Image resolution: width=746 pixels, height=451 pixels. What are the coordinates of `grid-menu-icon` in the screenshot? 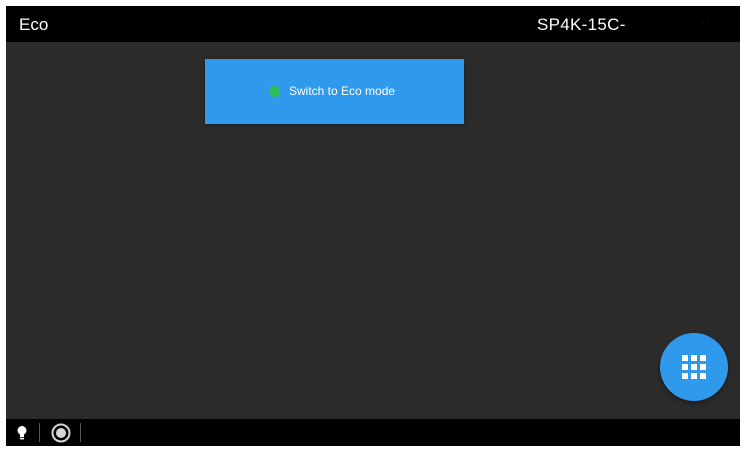 It's located at (694, 367).